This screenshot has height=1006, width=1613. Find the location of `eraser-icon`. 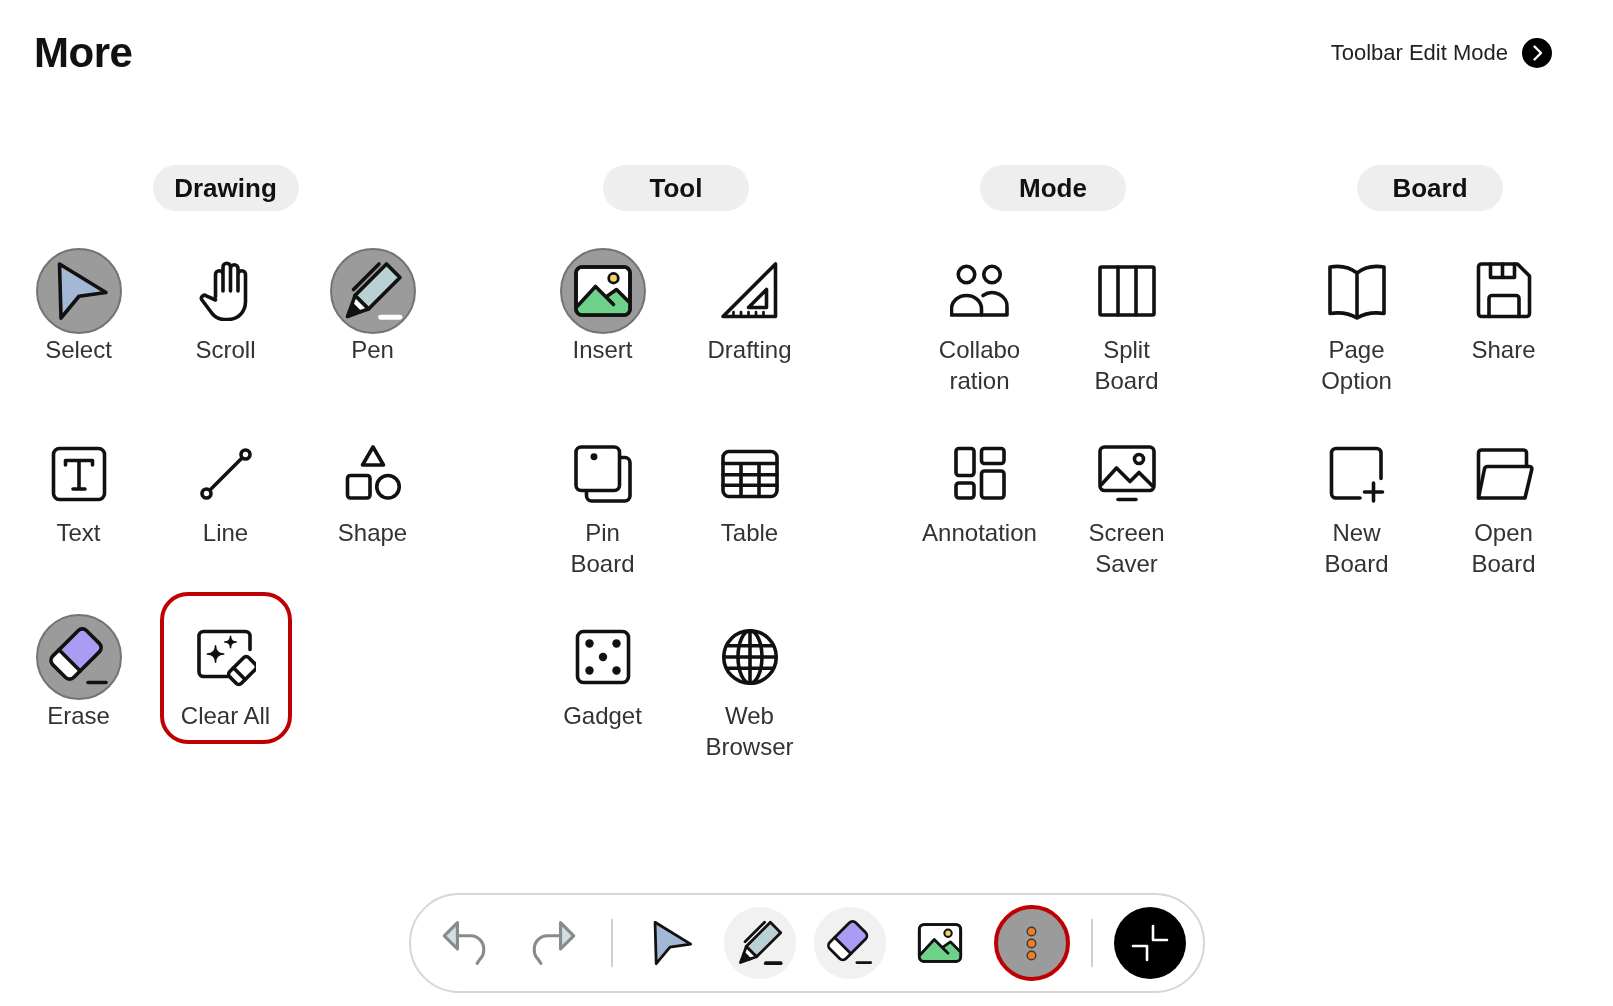

eraser-icon is located at coordinates (849, 943).